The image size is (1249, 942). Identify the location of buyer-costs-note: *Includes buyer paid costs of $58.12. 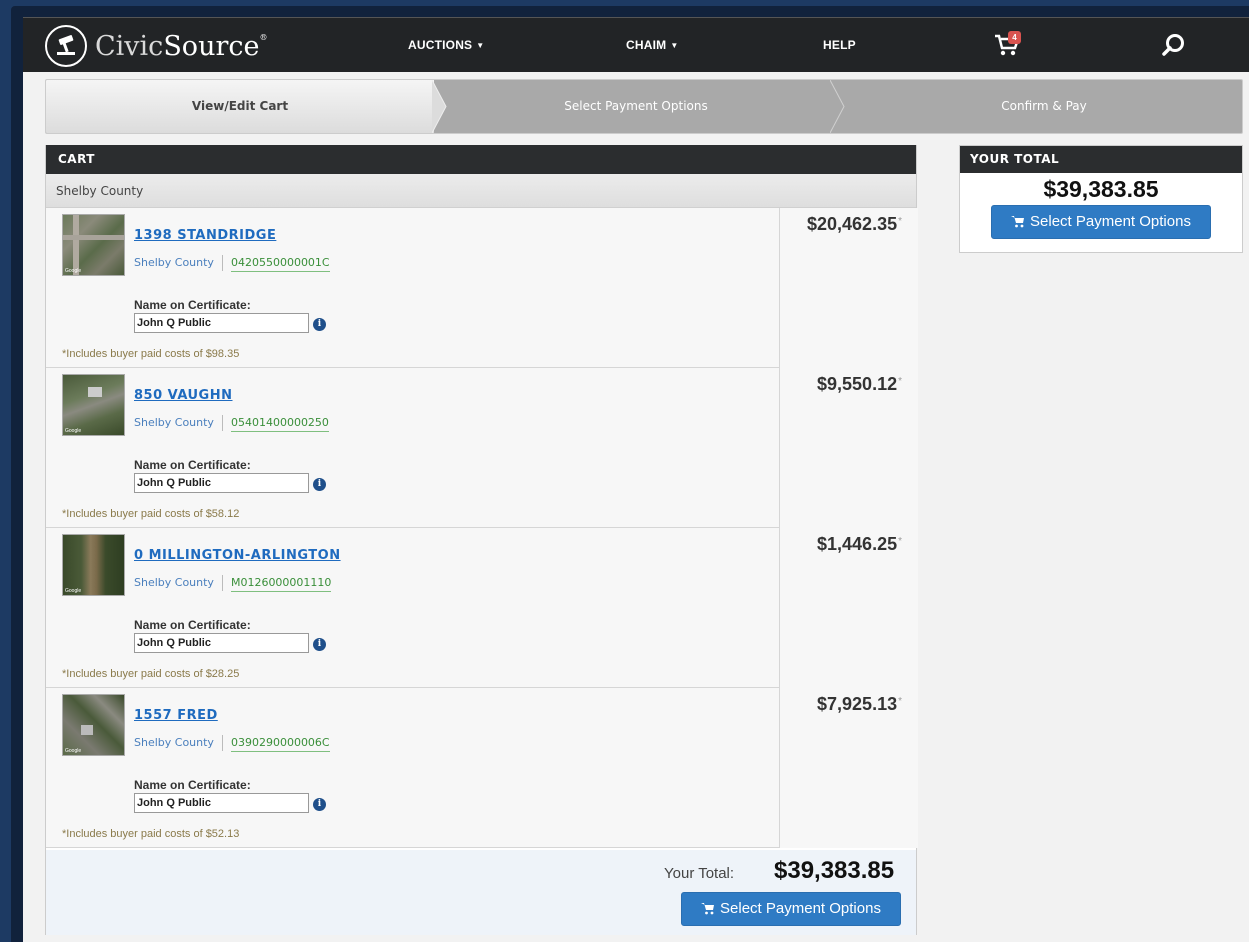
(151, 514).